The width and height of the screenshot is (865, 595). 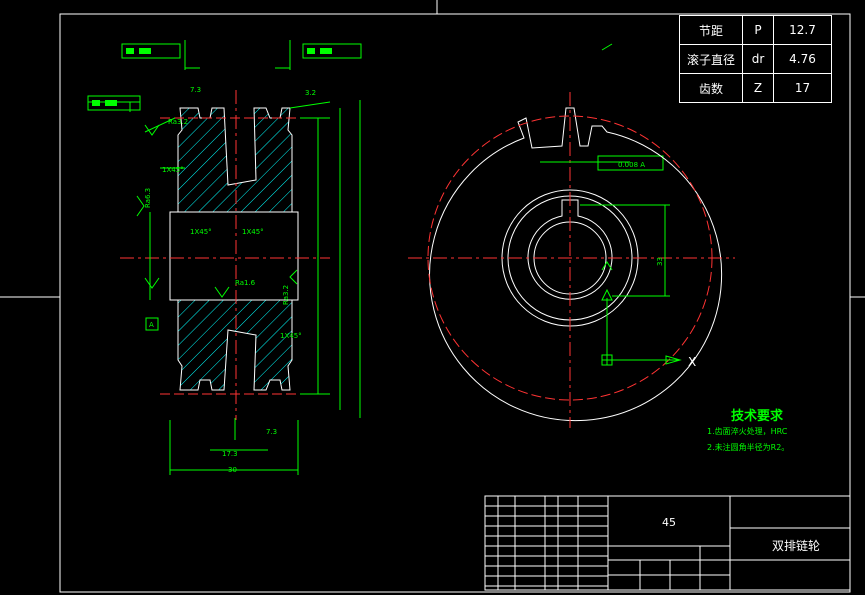 I want to click on param-row: 节距 P 12.7, so click(x=755, y=30).